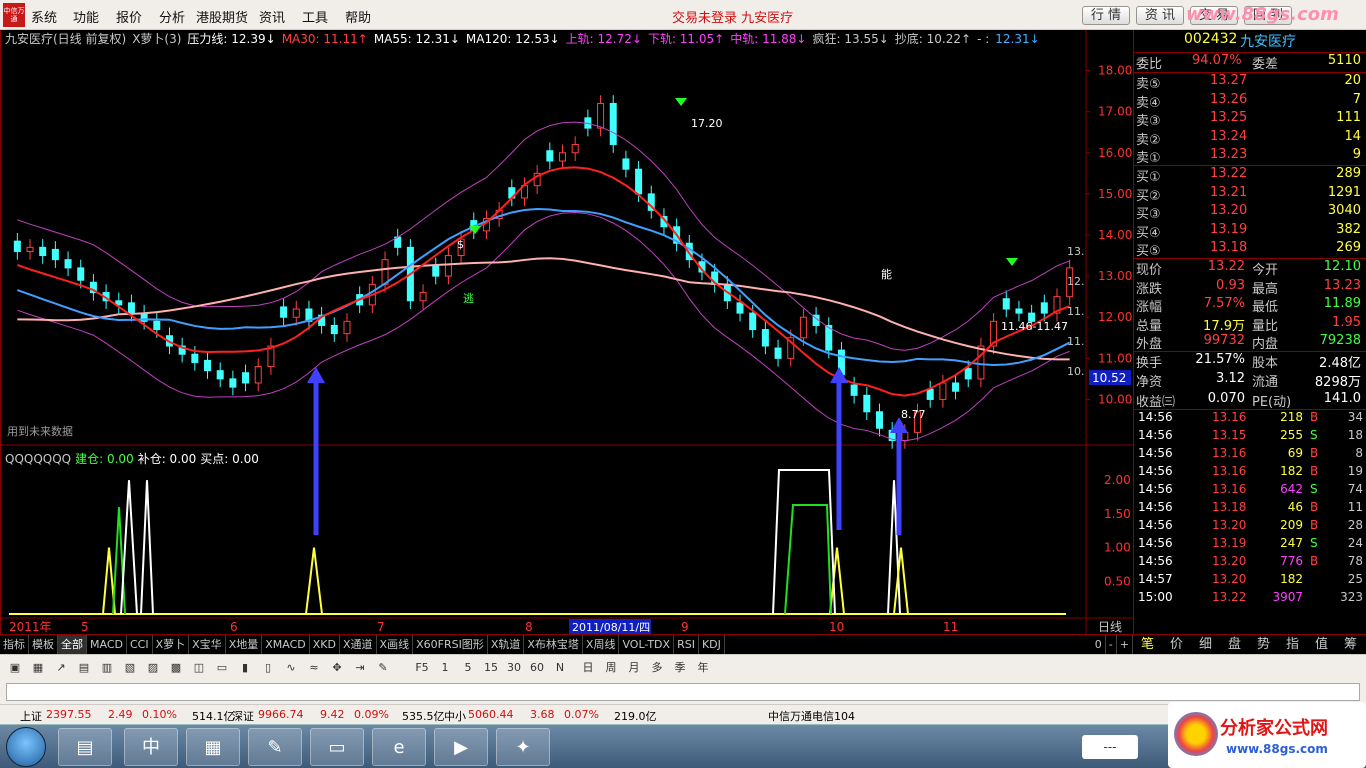 The image size is (1366, 768). Describe the element at coordinates (1111, 644) in the screenshot. I see `pane-control-button: -` at that location.